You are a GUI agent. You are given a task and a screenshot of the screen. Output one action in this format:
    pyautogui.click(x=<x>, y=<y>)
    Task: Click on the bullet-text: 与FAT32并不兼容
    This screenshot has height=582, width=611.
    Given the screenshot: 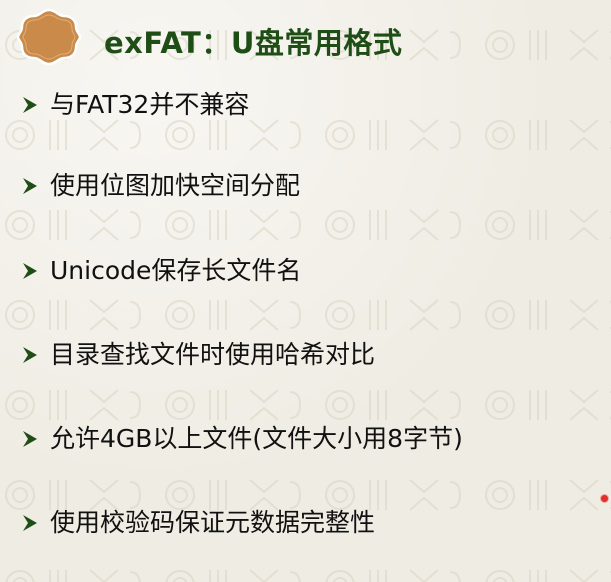 What is the action you would take?
    pyautogui.click(x=150, y=104)
    